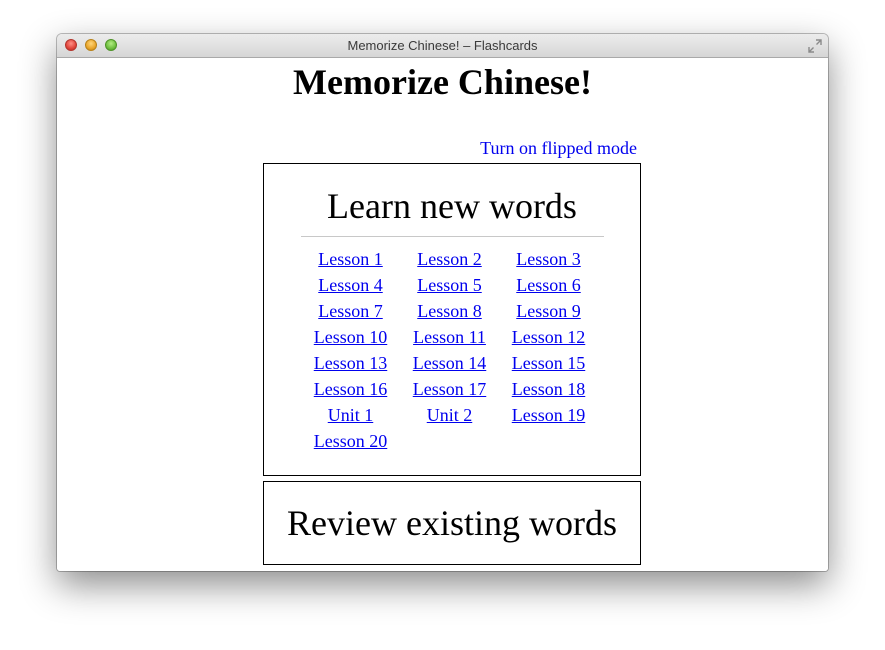 The height and width of the screenshot is (650, 885). Describe the element at coordinates (815, 46) in the screenshot. I see `fullscreen-icon` at that location.